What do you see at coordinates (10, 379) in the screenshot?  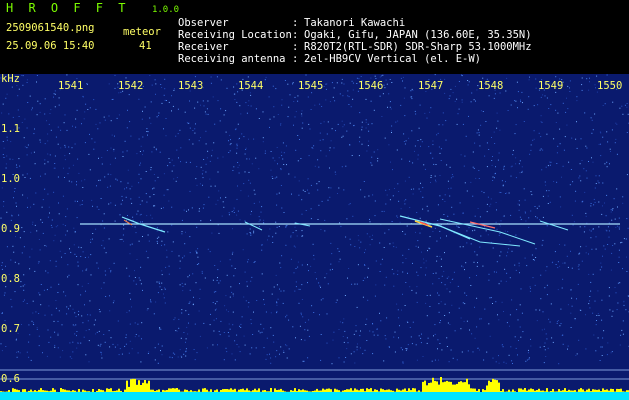 I see `y-tick-label: 0.6` at bounding box center [10, 379].